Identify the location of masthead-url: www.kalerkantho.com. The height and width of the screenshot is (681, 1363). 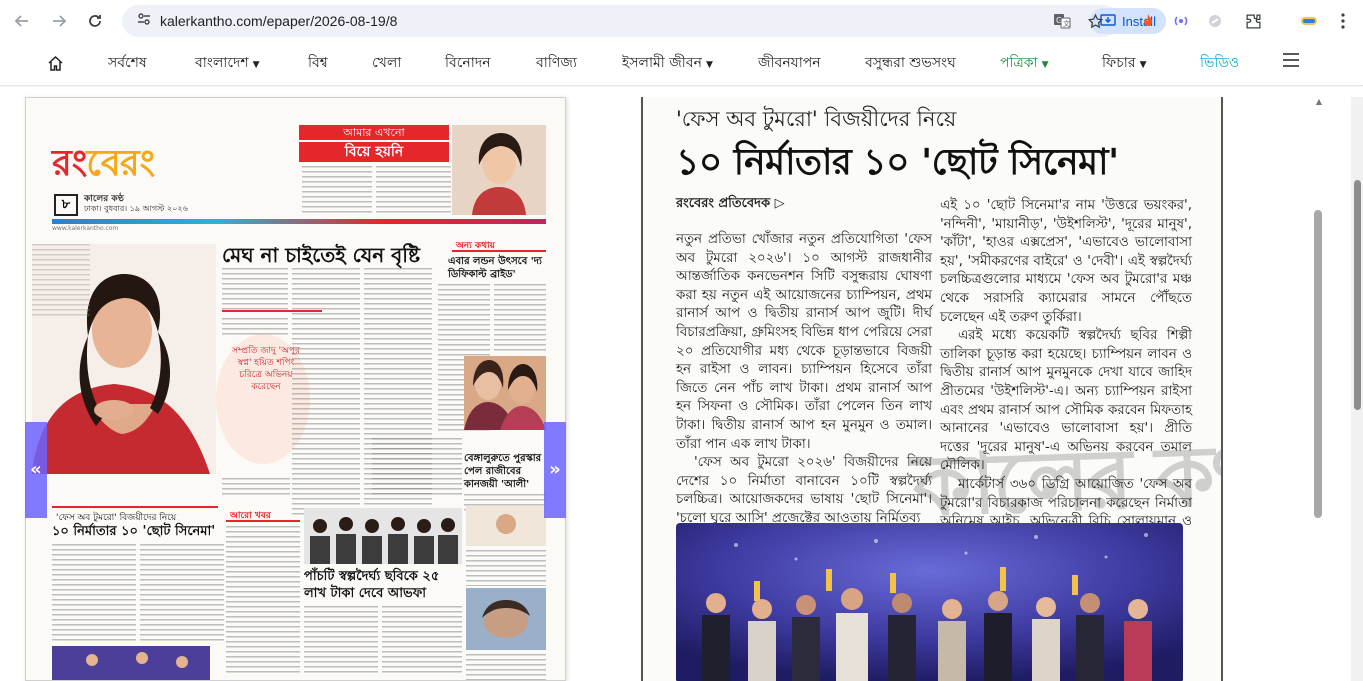
(85, 228).